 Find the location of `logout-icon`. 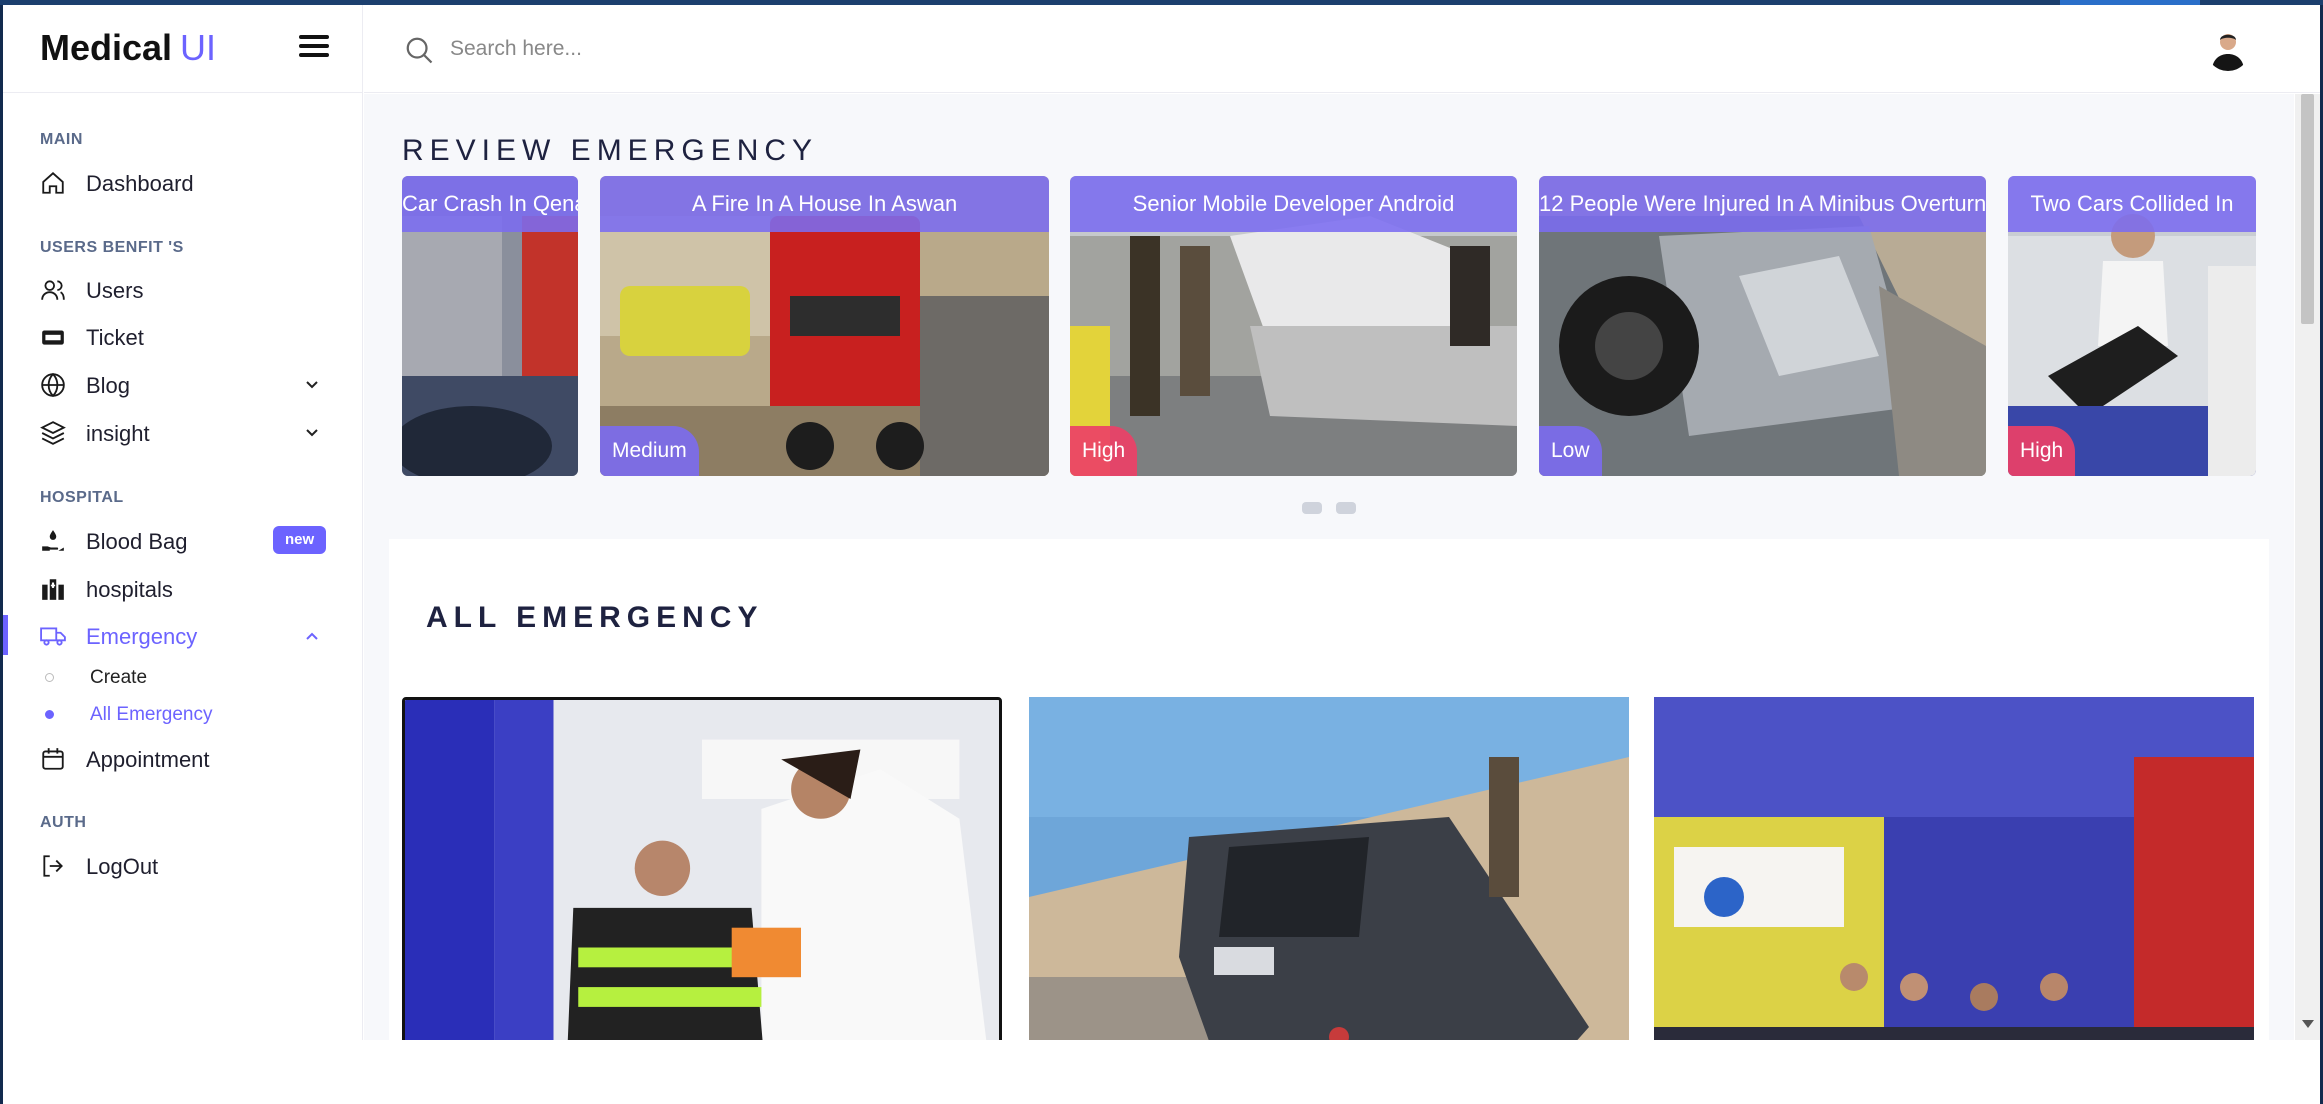

logout-icon is located at coordinates (53, 866).